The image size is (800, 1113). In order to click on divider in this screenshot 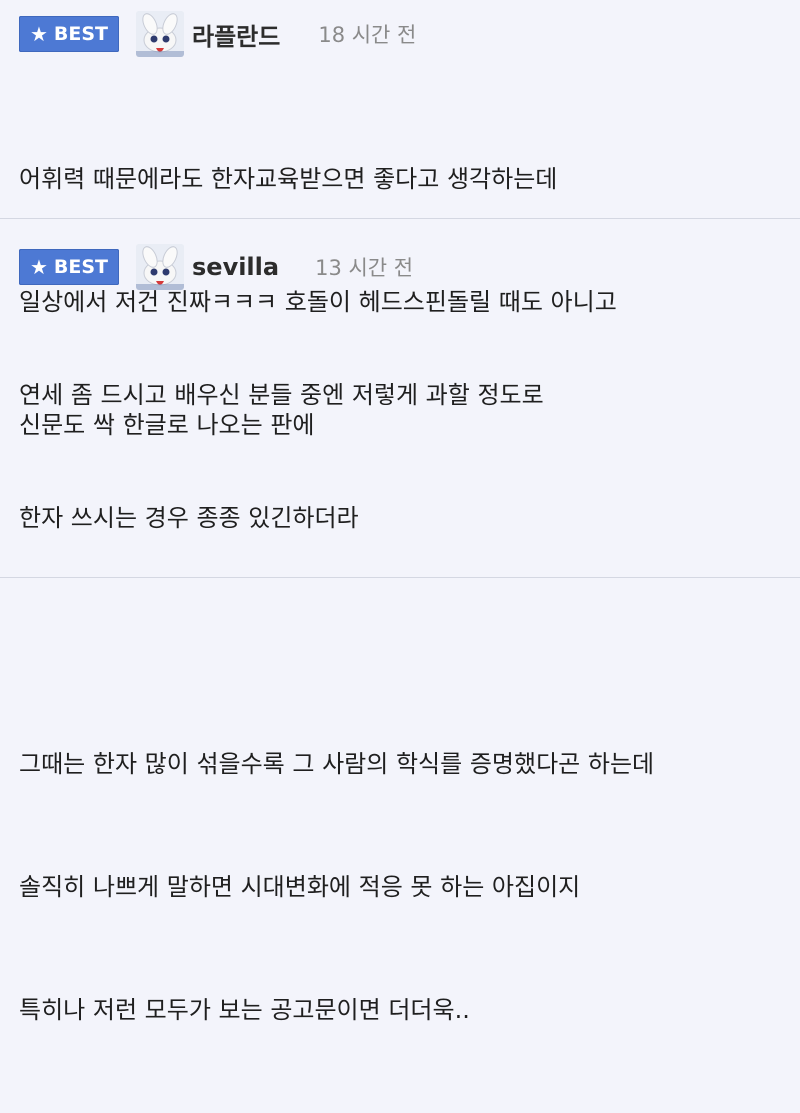, I will do `click(400, 577)`.